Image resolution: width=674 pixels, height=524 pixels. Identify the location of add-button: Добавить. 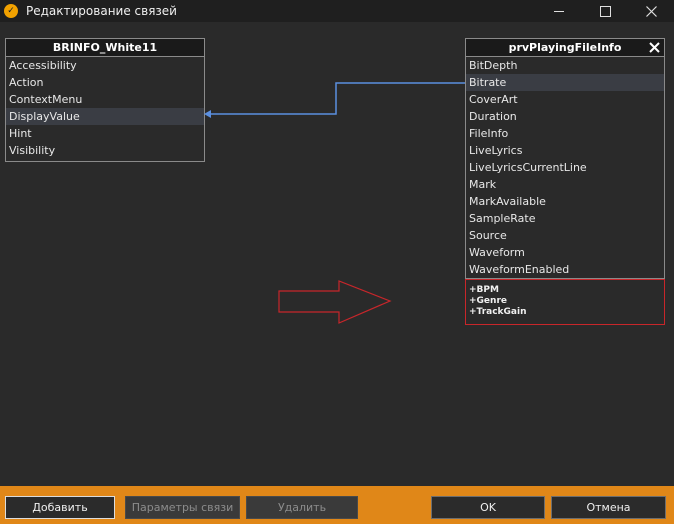
(60, 507).